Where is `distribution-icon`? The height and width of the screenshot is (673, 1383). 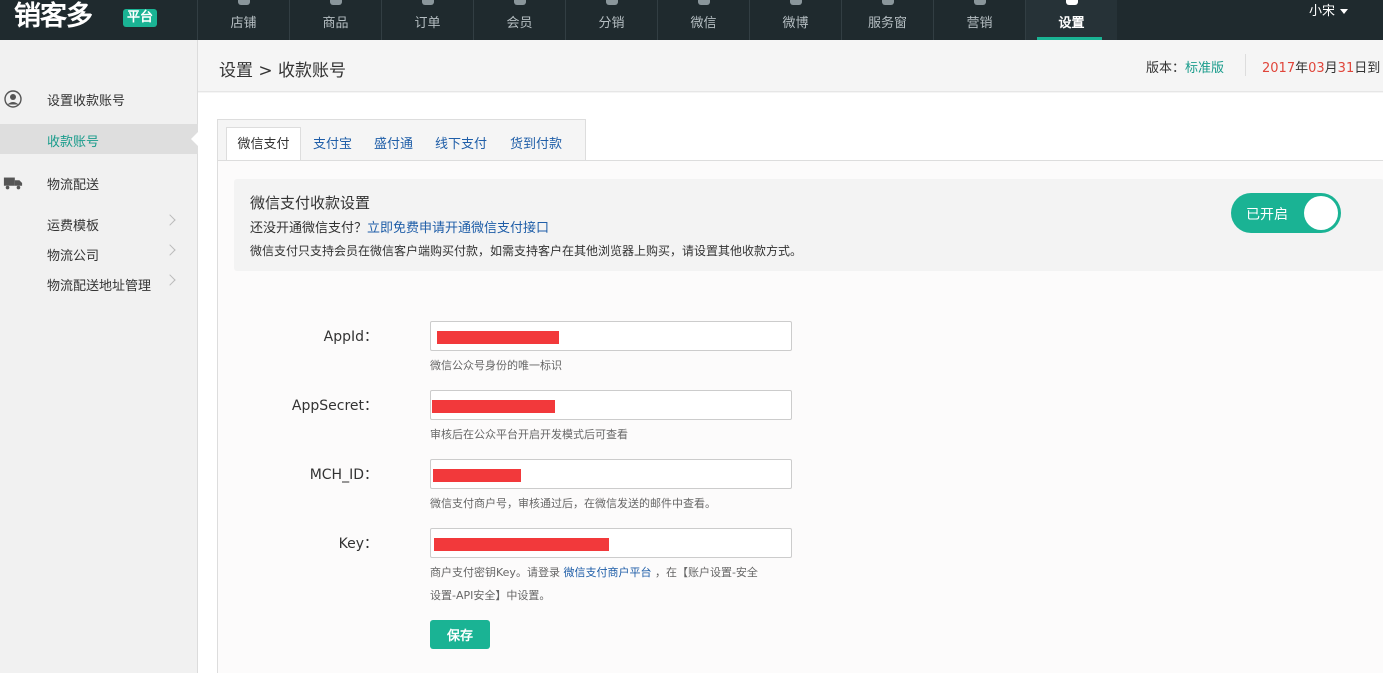 distribution-icon is located at coordinates (611, 2).